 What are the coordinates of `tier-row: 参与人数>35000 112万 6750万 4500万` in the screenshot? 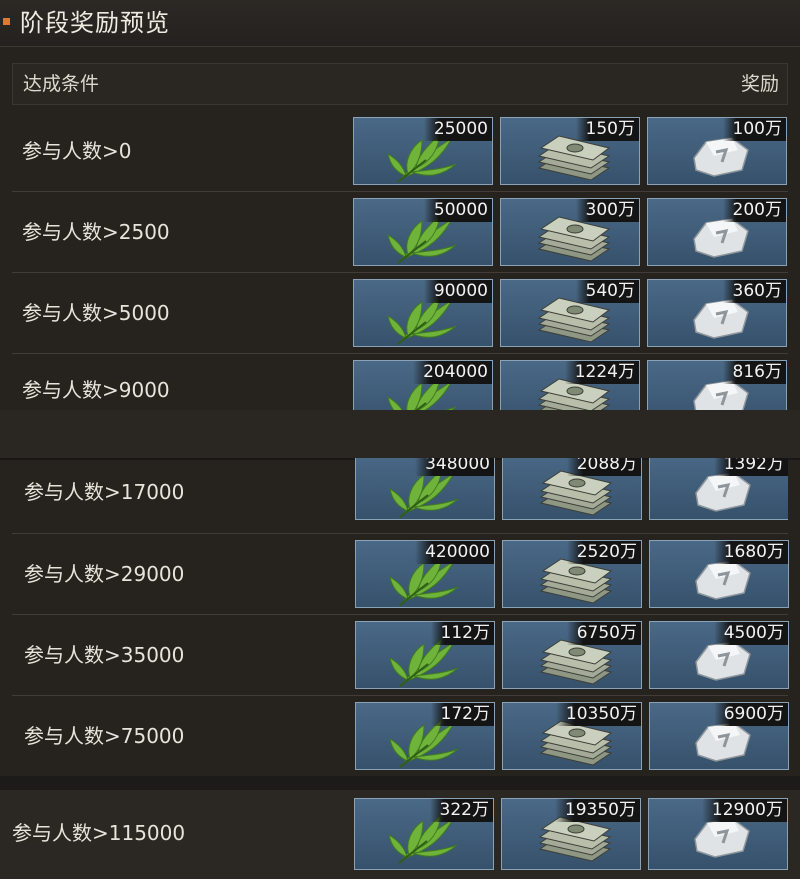 It's located at (400, 655).